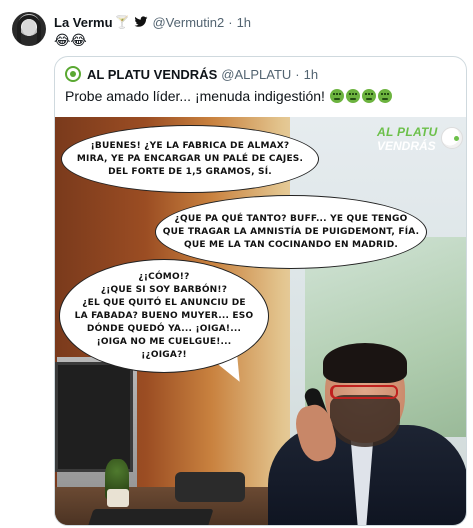  What do you see at coordinates (407, 132) in the screenshot?
I see `logo-line1: AL PLATU` at bounding box center [407, 132].